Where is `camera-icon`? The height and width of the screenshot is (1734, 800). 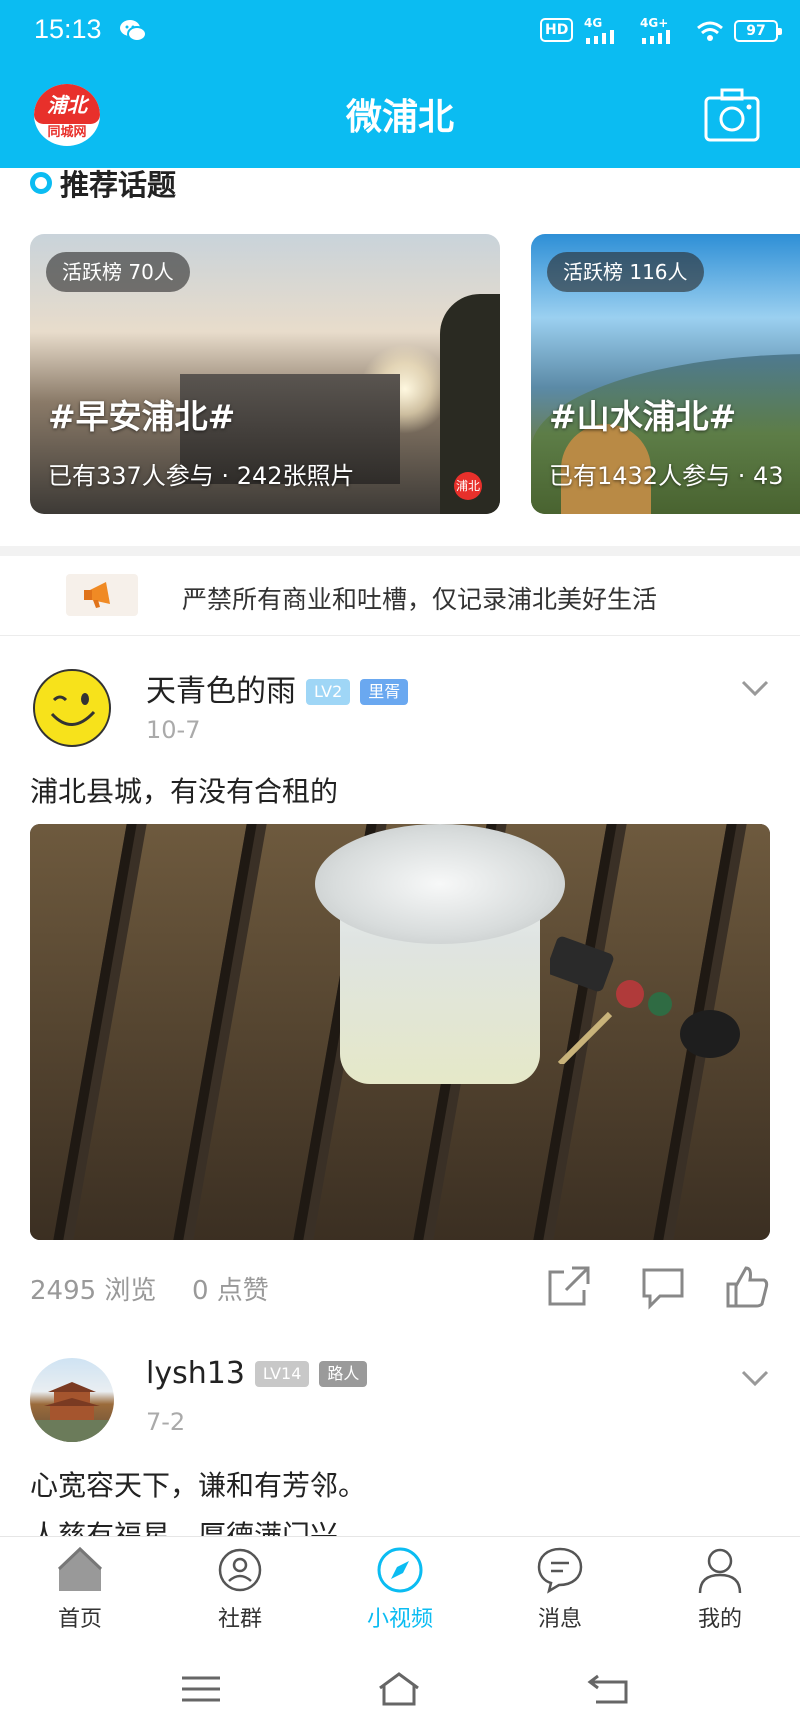 camera-icon is located at coordinates (732, 115).